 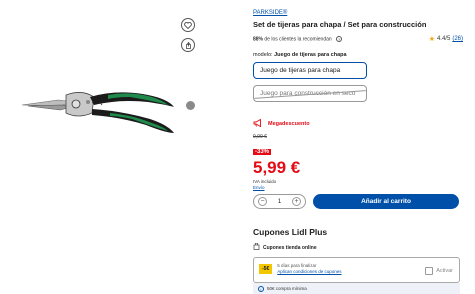 What do you see at coordinates (260, 137) in the screenshot?
I see `old-price: 9,99 €` at bounding box center [260, 137].